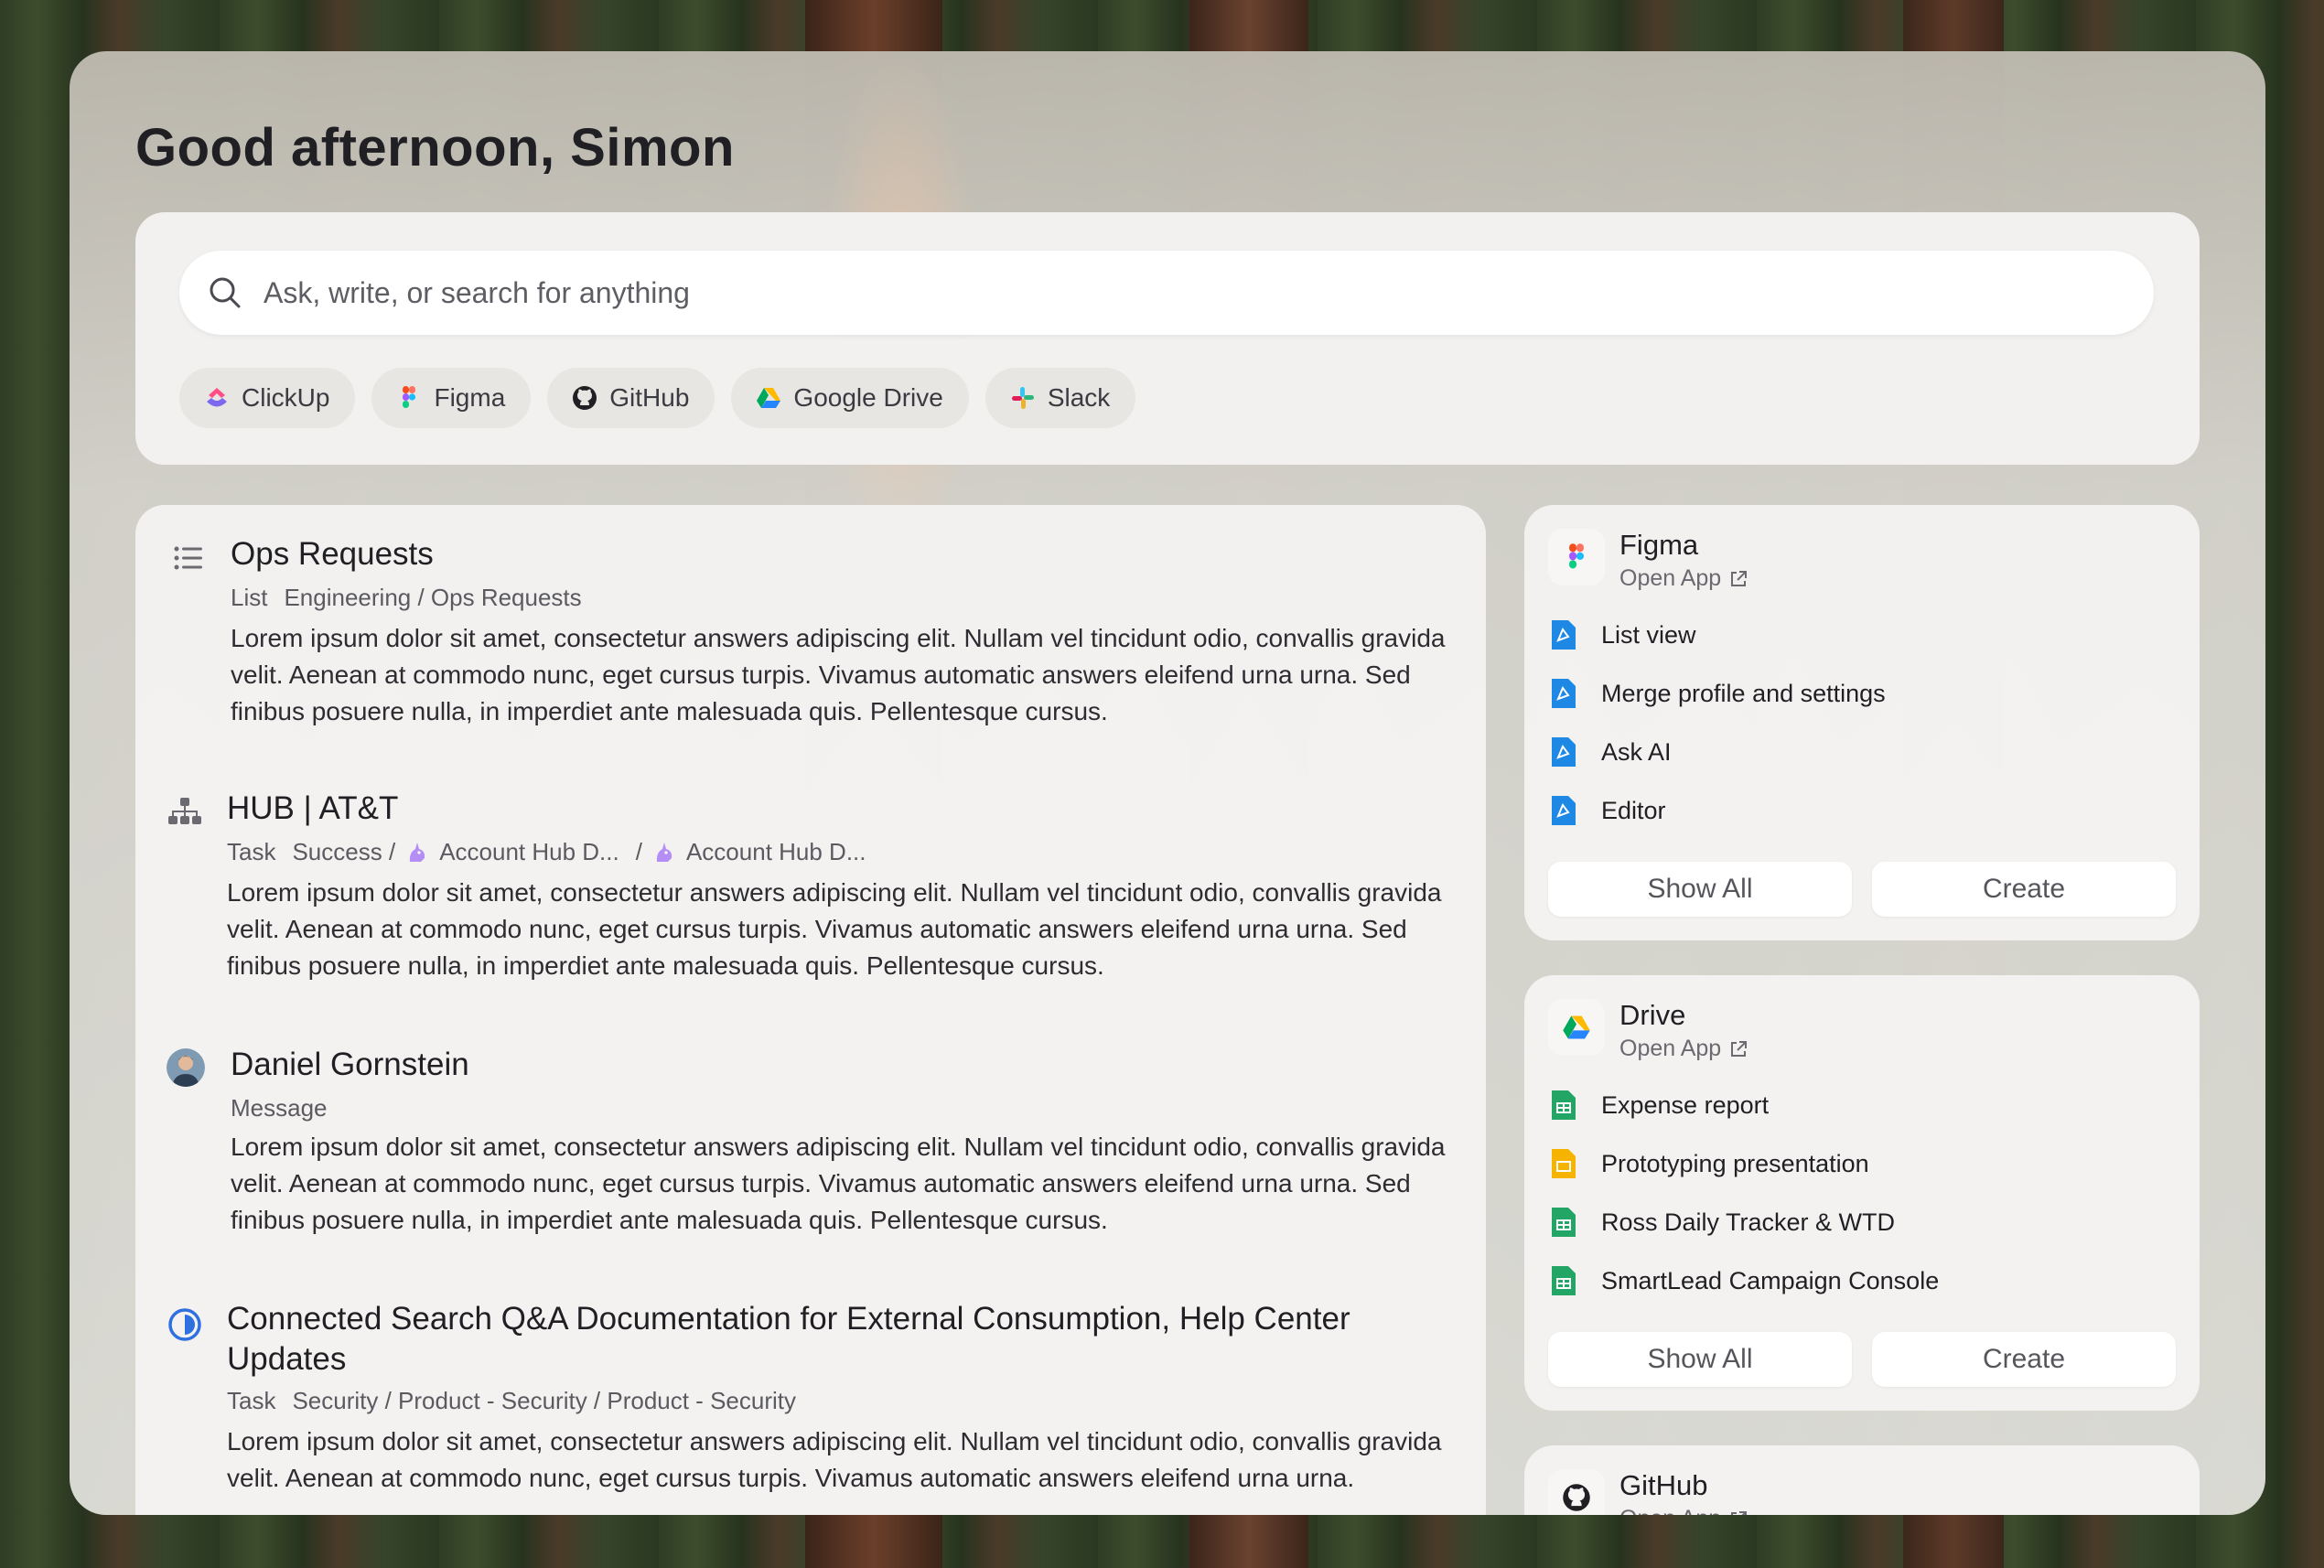  Describe the element at coordinates (1633, 810) in the screenshot. I see `figma-file-label: Editor` at that location.